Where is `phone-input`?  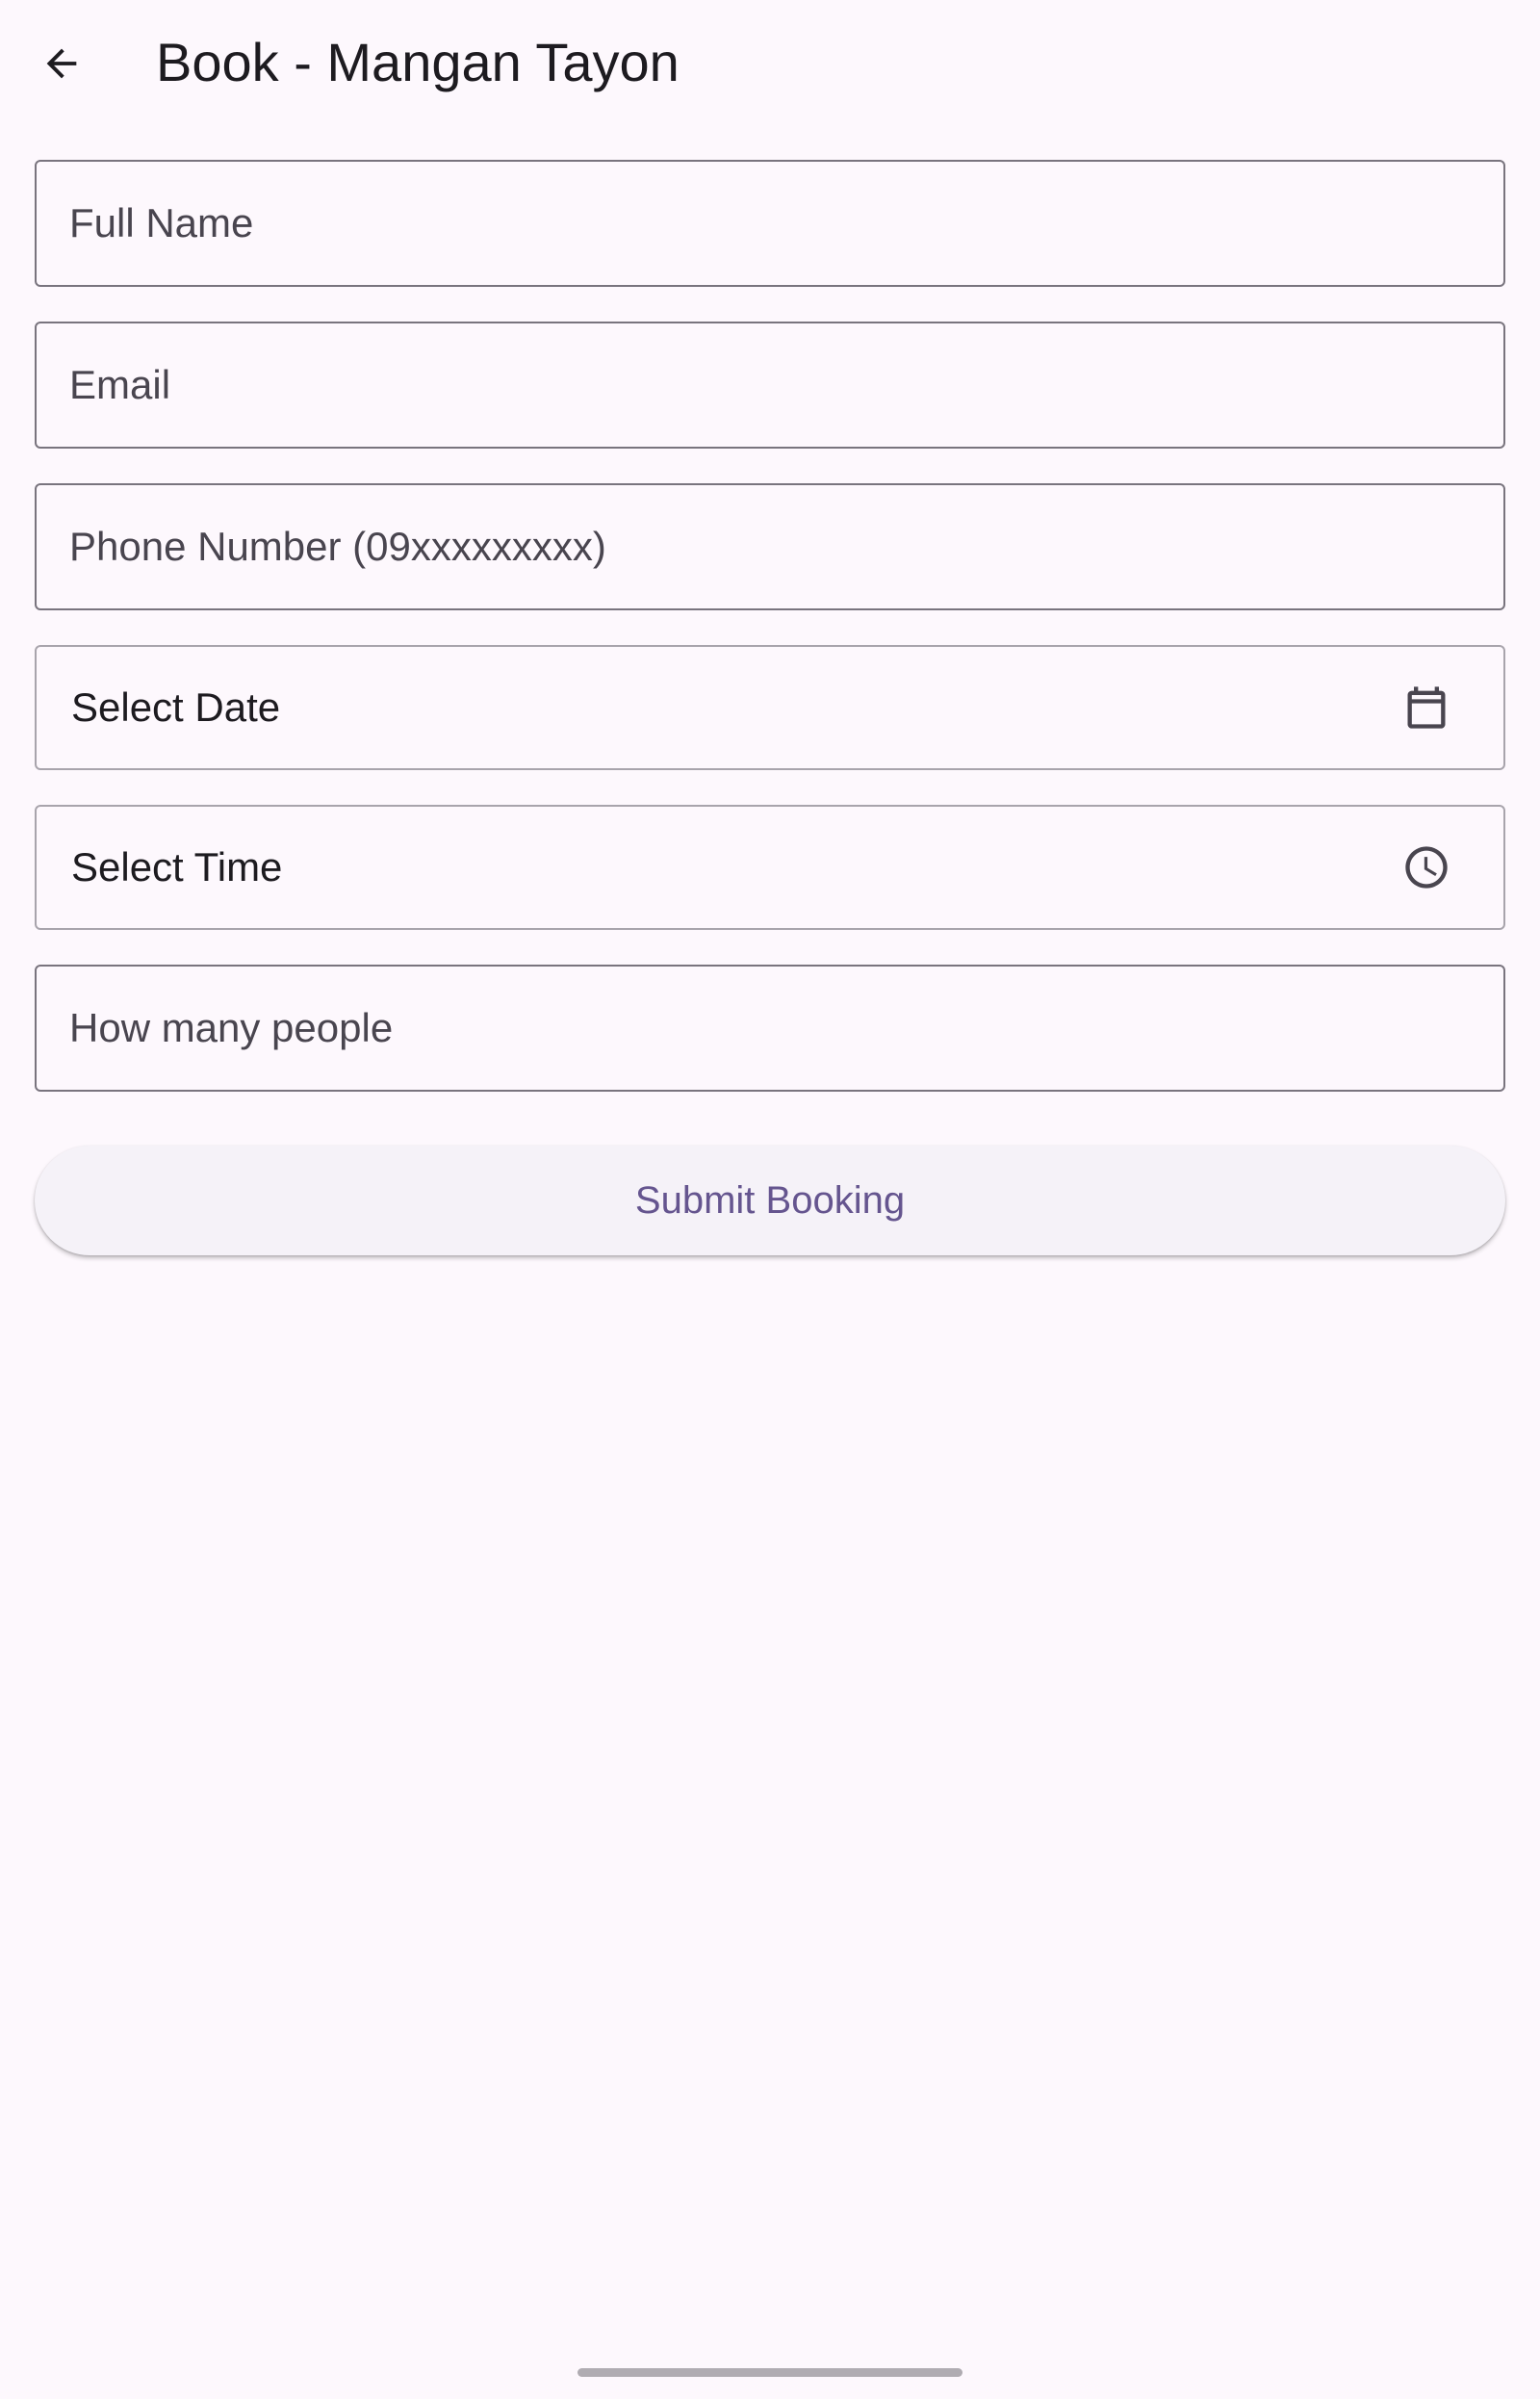 phone-input is located at coordinates (770, 546).